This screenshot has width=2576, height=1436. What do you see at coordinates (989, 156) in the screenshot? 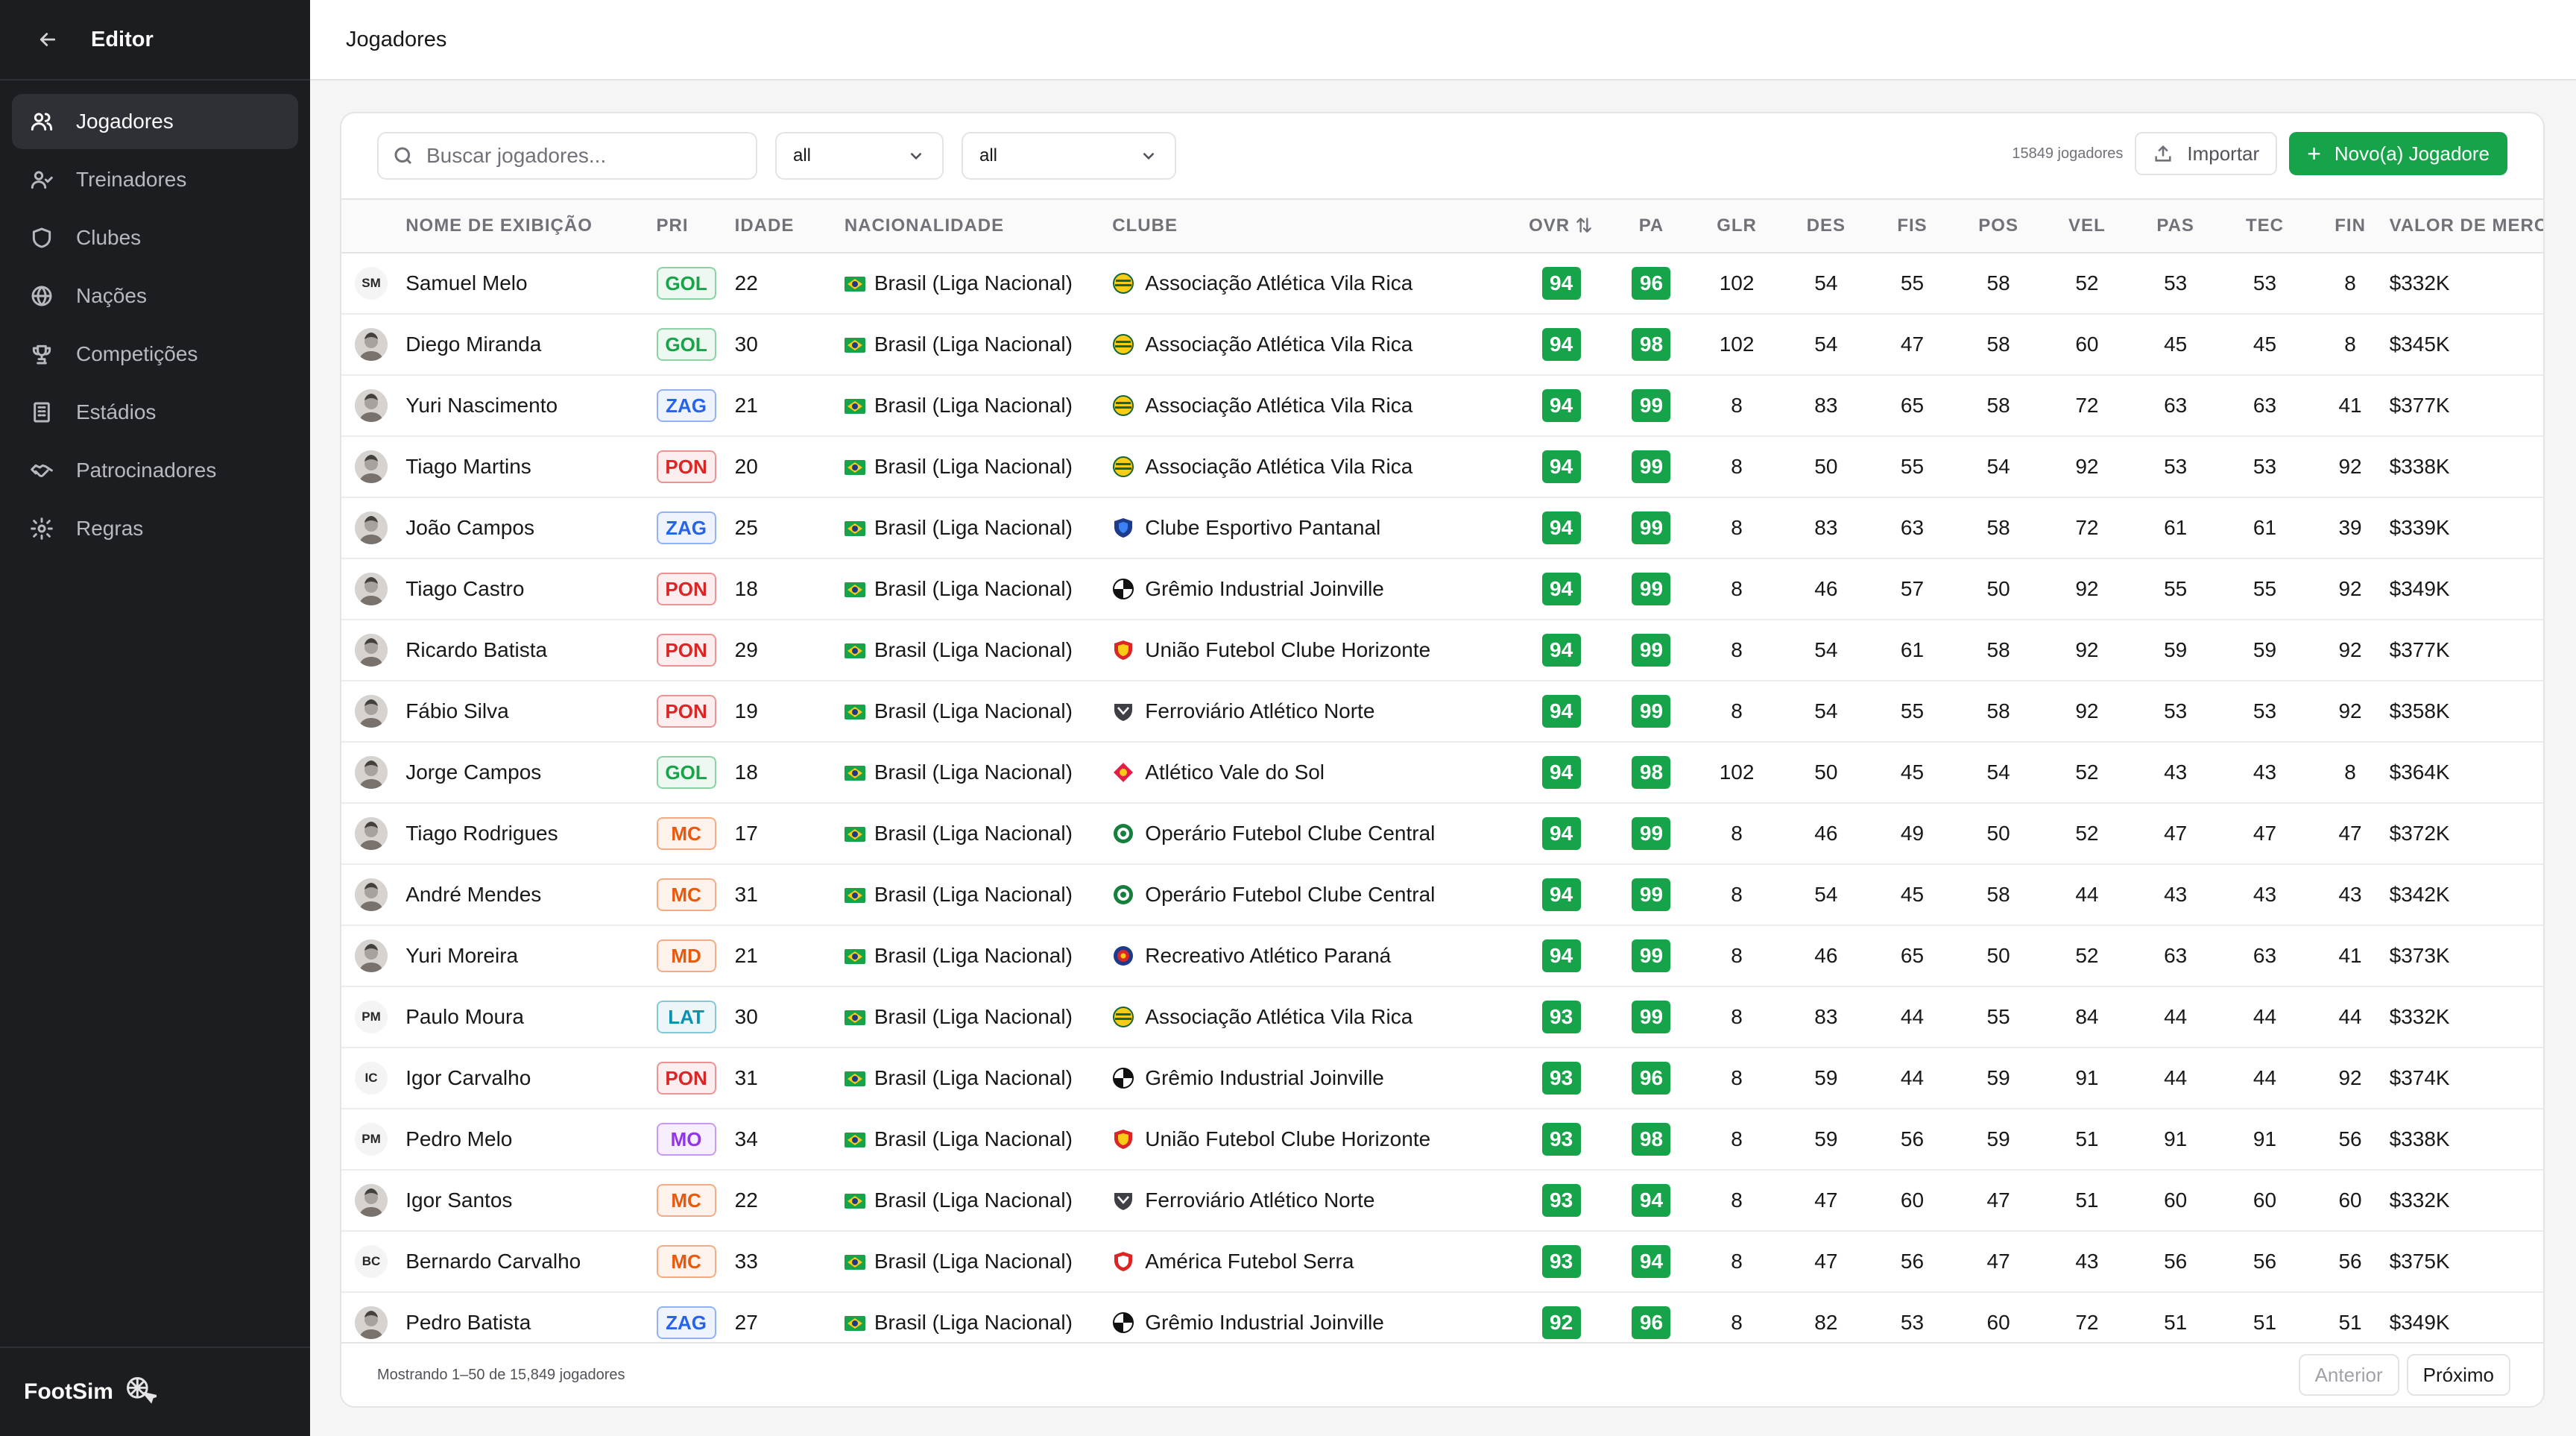
I see `filter-select-2-value: all` at bounding box center [989, 156].